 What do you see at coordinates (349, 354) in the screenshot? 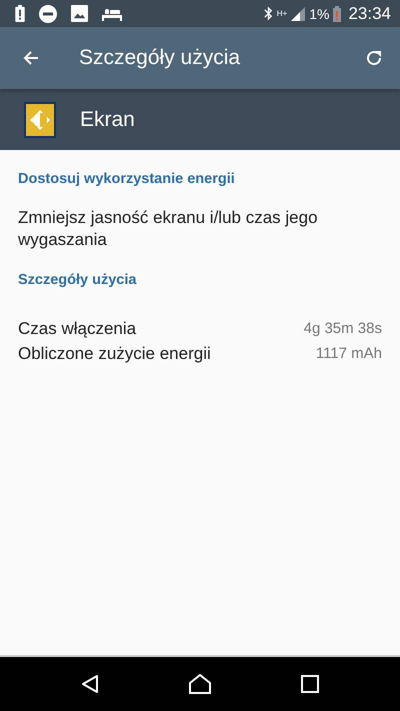
I see `detail-value: 1117 mAh` at bounding box center [349, 354].